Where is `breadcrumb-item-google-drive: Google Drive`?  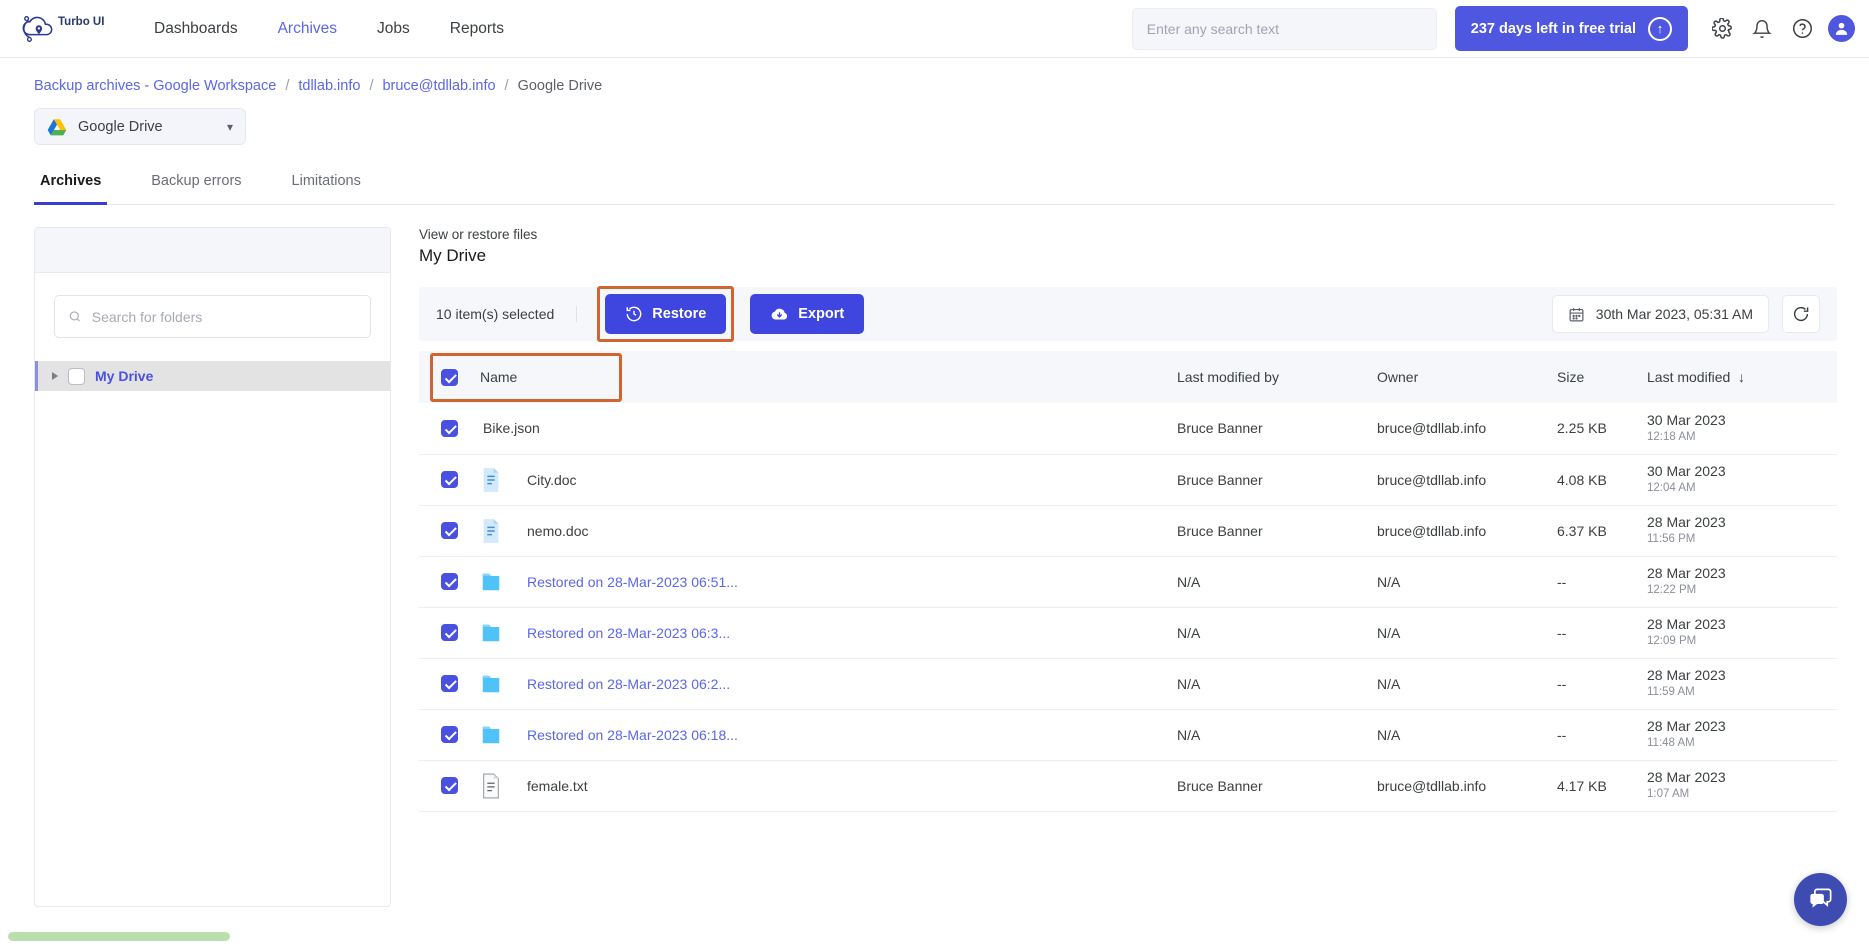 breadcrumb-item-google-drive: Google Drive is located at coordinates (560, 86).